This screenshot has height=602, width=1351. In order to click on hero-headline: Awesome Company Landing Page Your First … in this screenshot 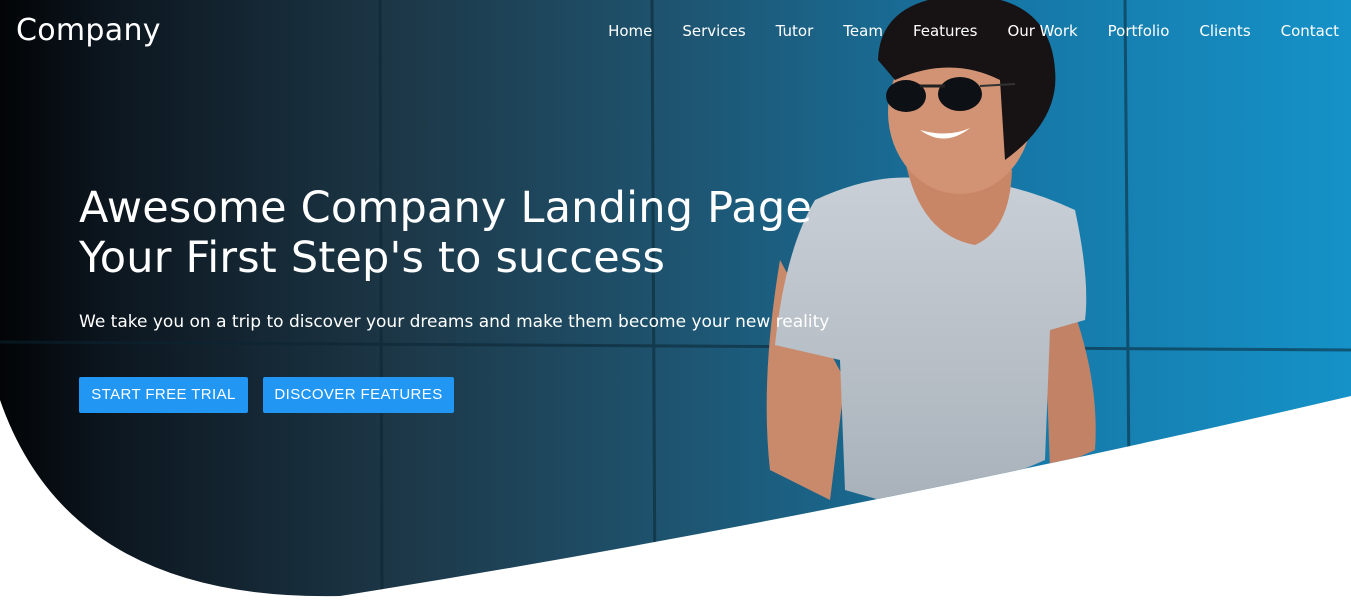, I will do `click(445, 233)`.